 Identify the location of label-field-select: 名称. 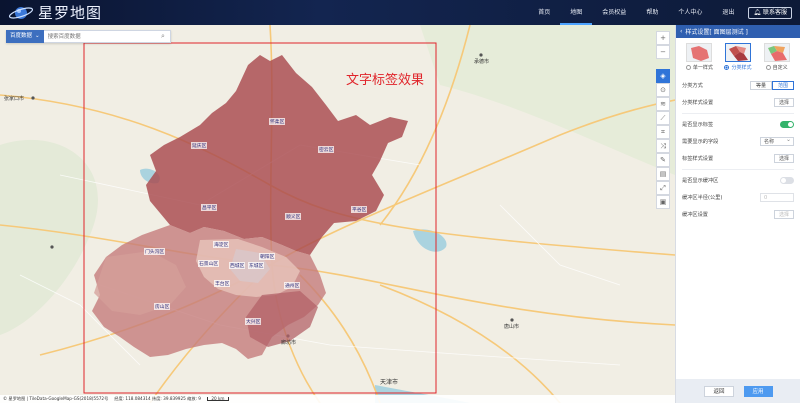
(777, 141).